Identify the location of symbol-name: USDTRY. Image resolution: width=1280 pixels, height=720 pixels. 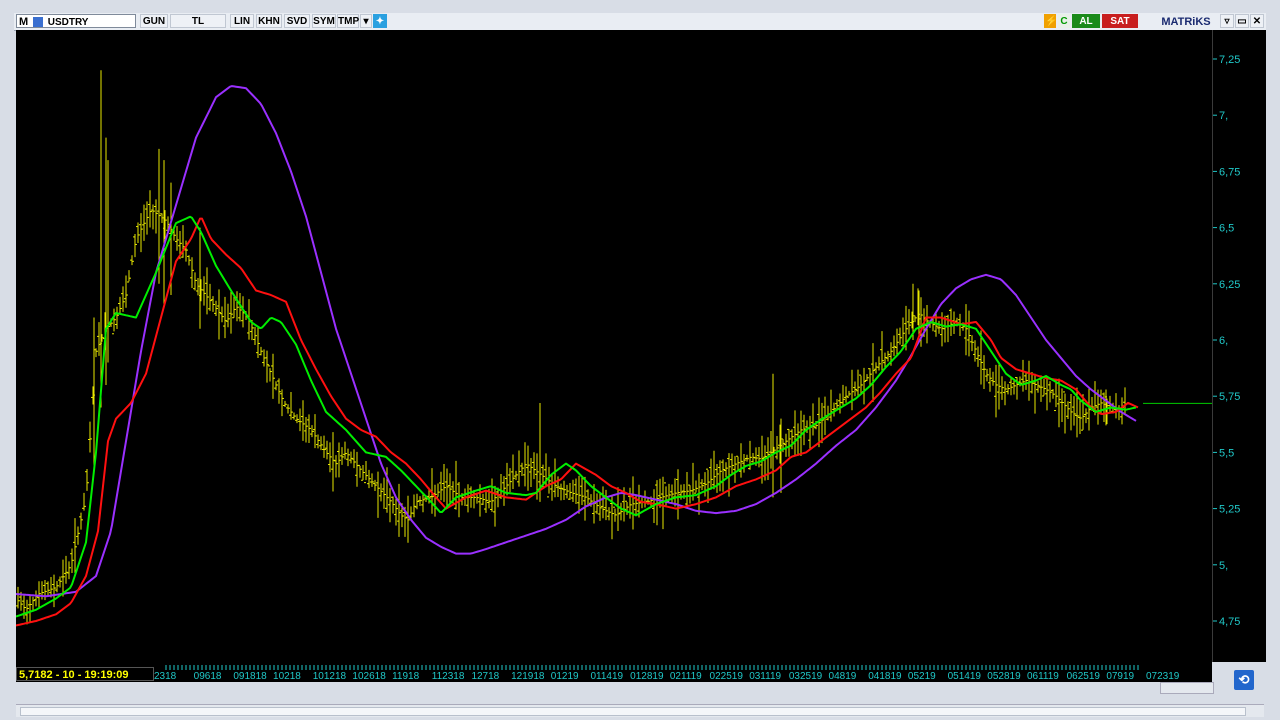
(68, 22).